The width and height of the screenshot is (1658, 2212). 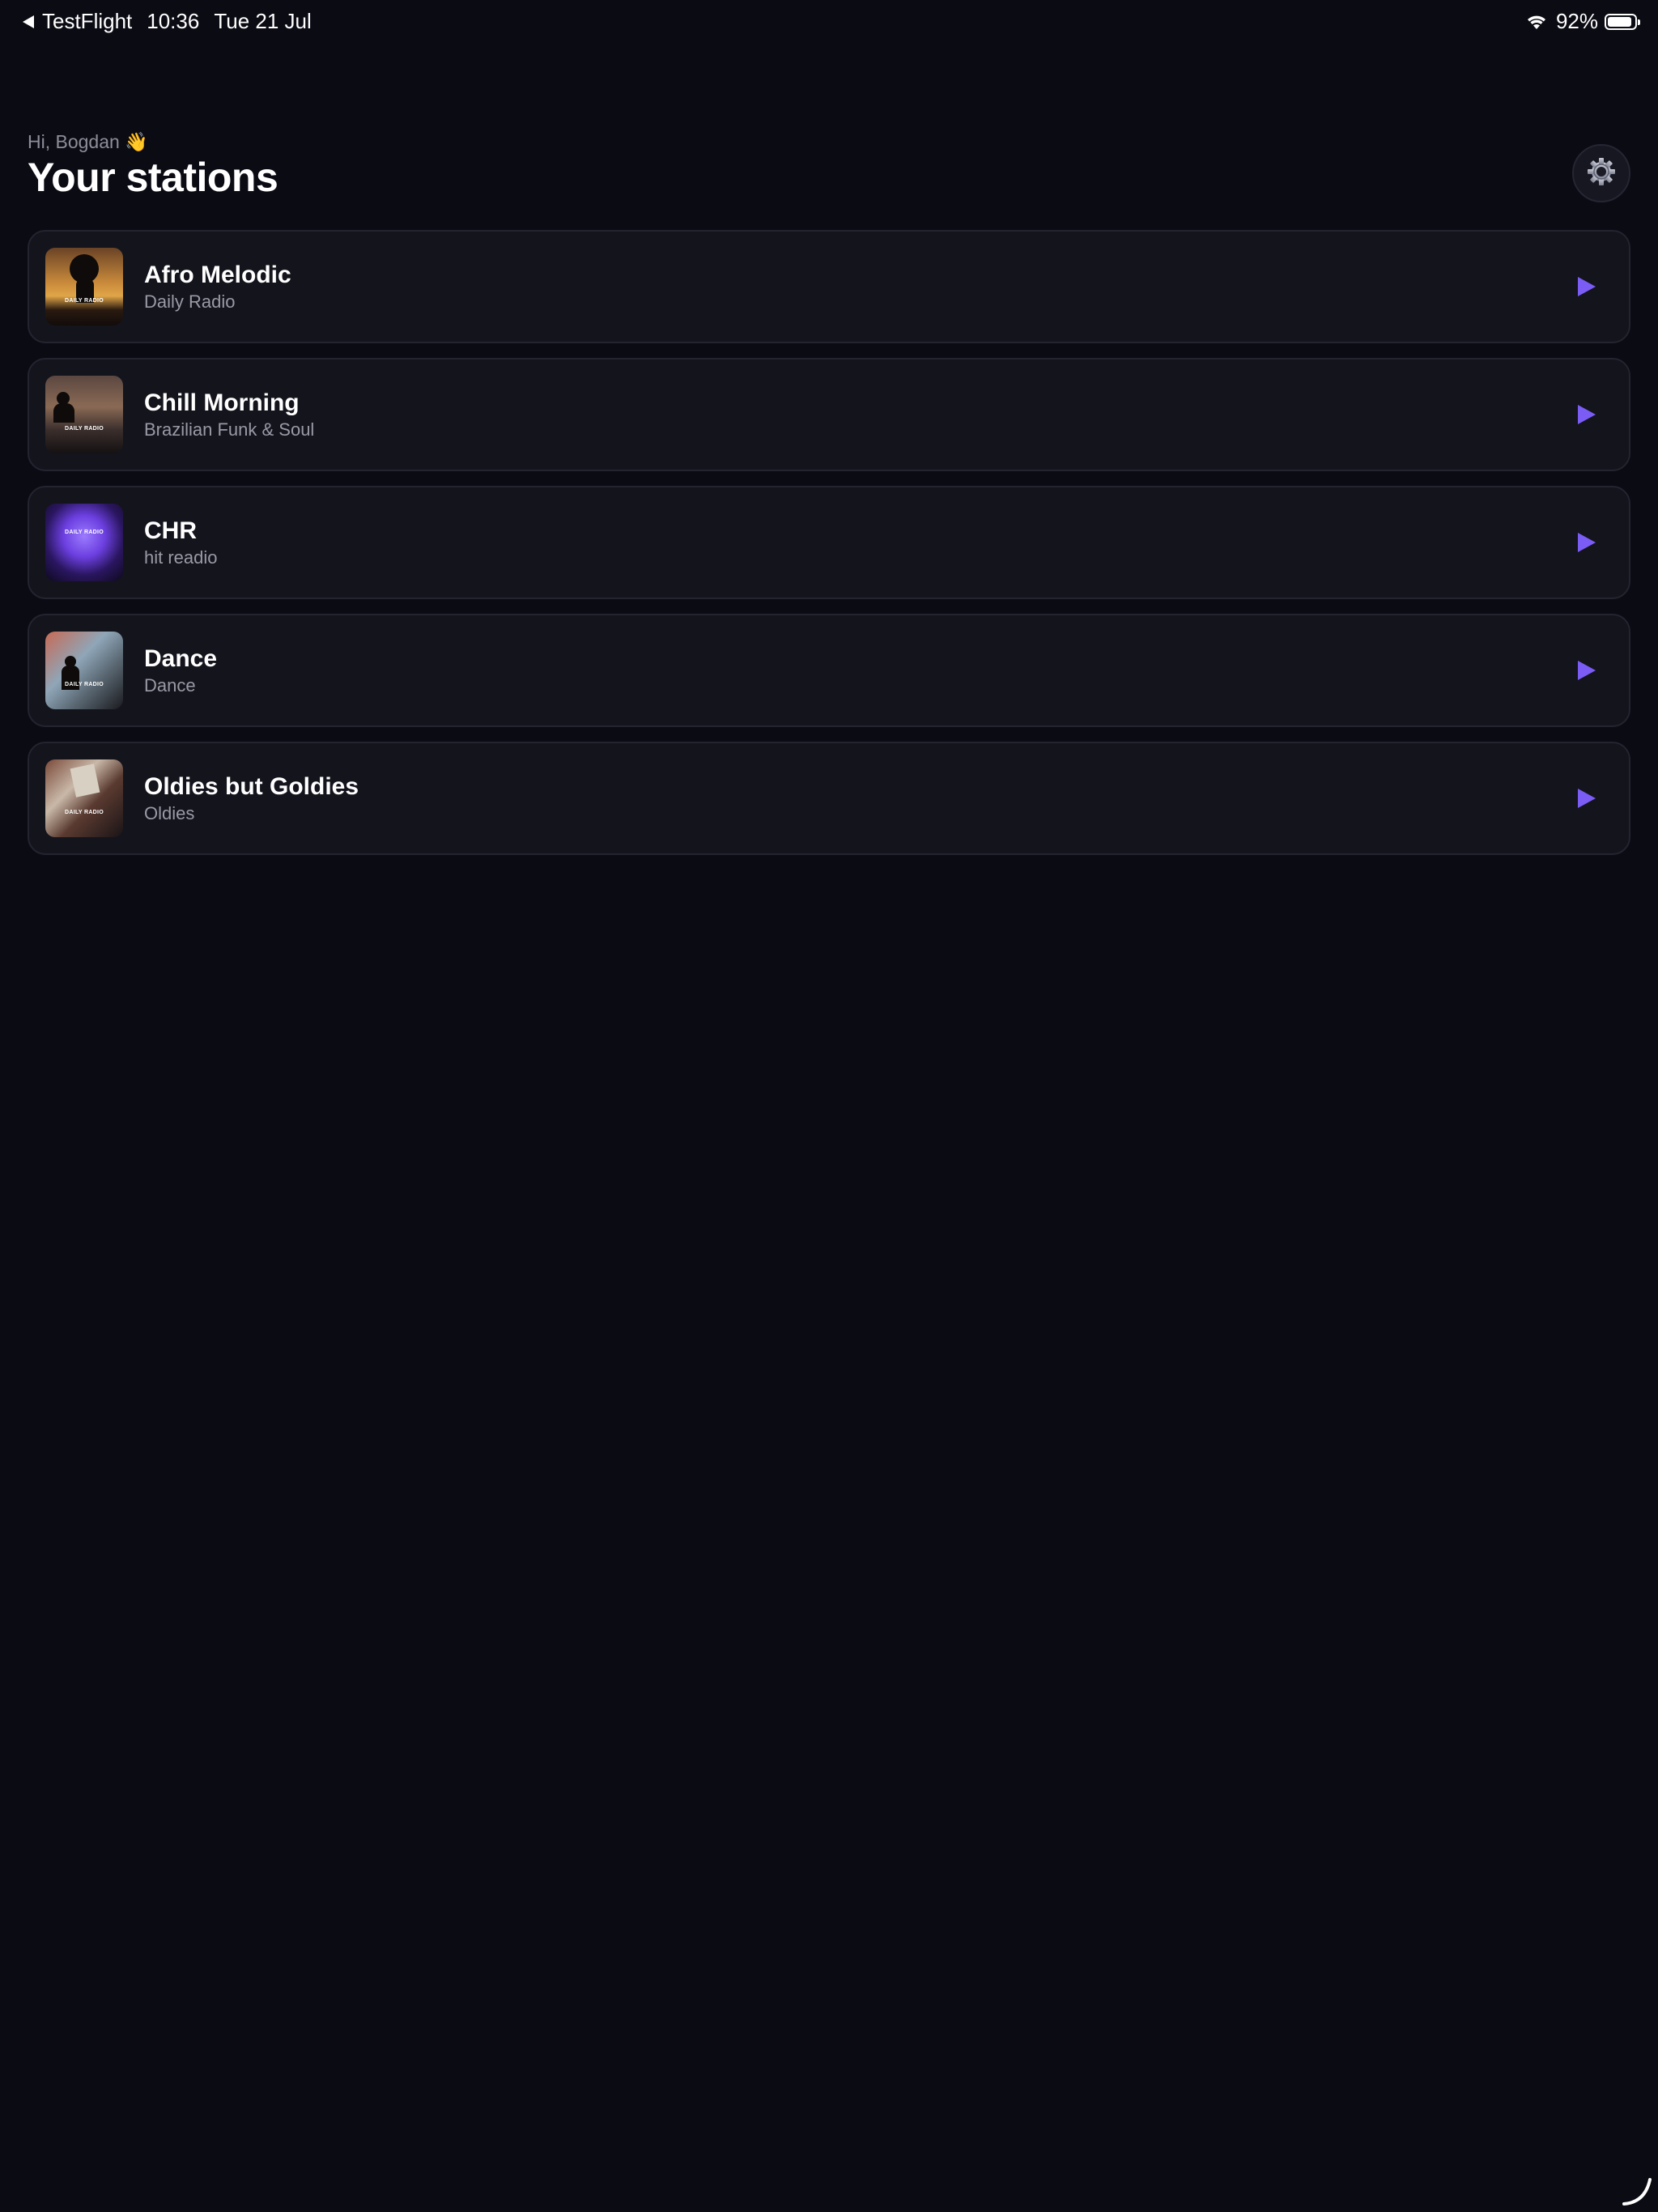 I want to click on page-title: Your stations, so click(x=153, y=178).